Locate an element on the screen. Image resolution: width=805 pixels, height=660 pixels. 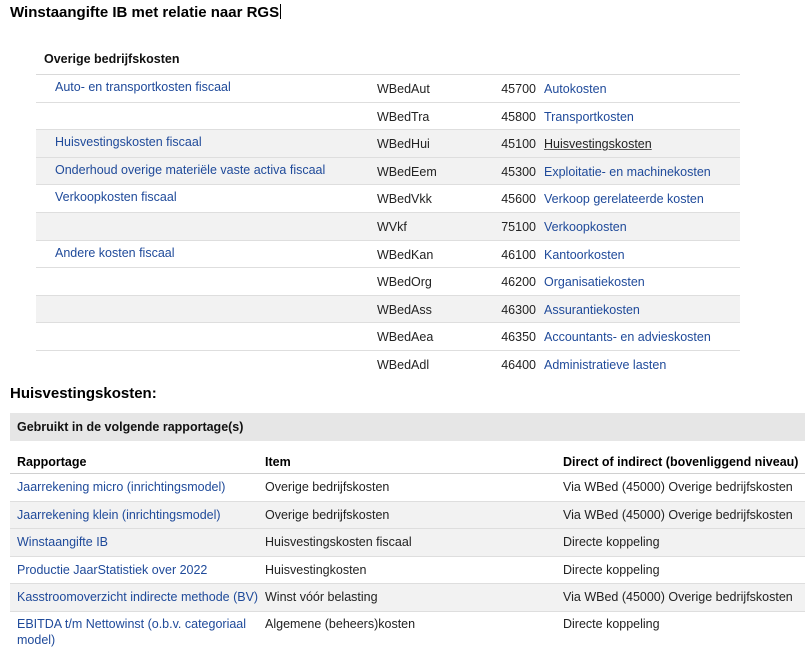
report-link: Productie JaarStatistiek over 2022 is located at coordinates (112, 570).